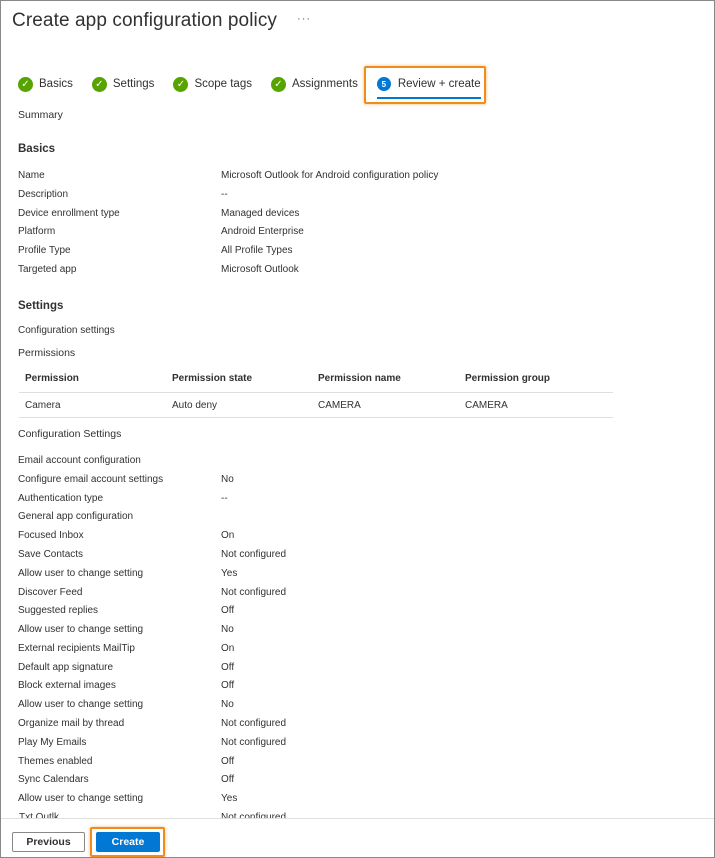 The height and width of the screenshot is (858, 715). What do you see at coordinates (51, 535) in the screenshot?
I see `setting-label: Focused Inbox` at bounding box center [51, 535].